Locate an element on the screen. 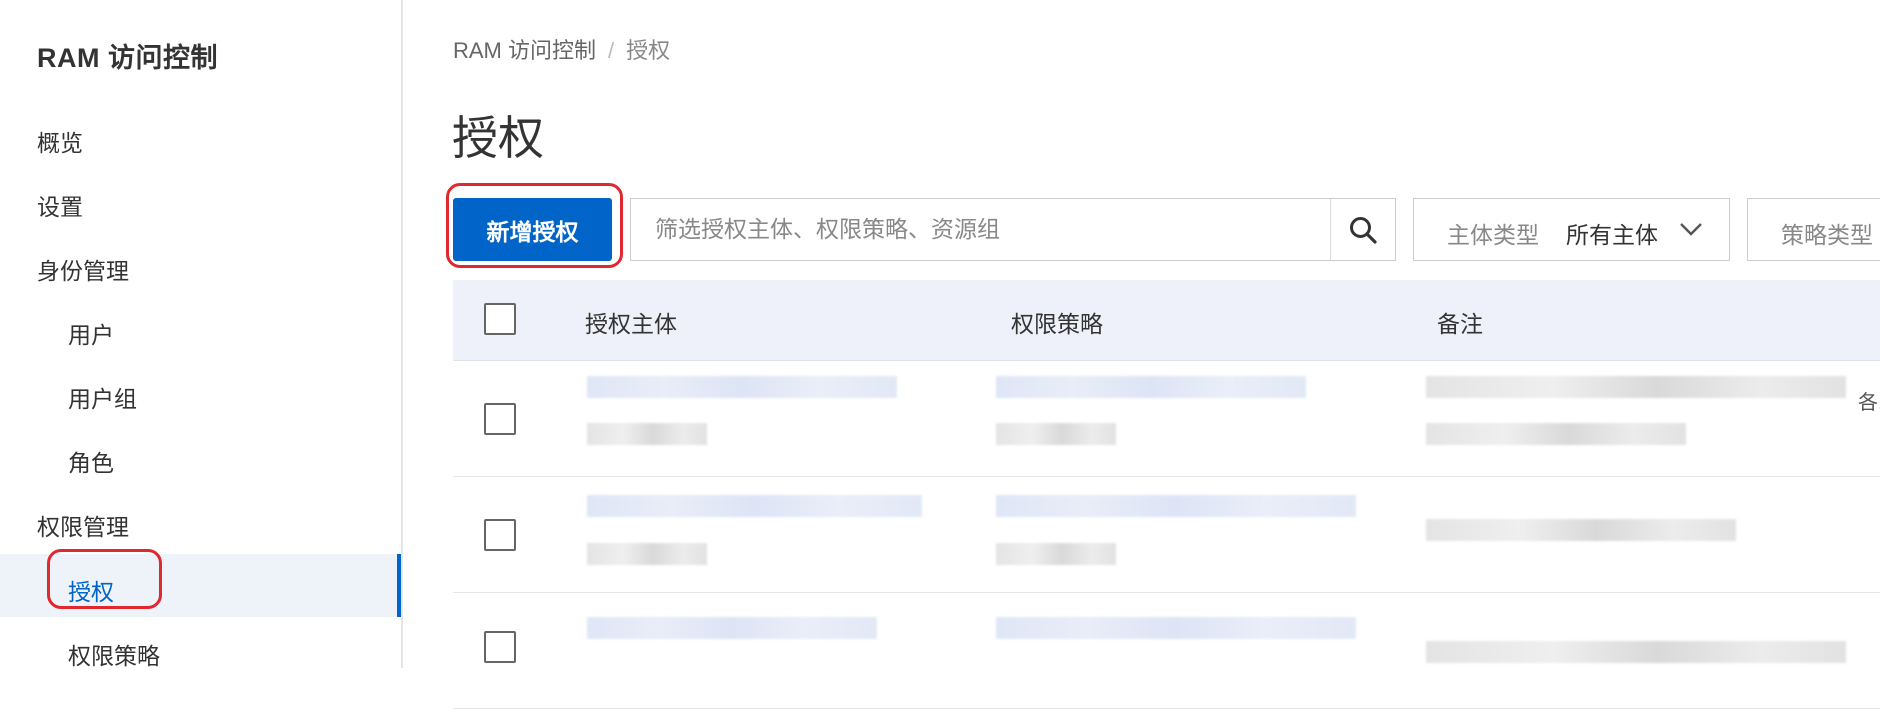 The width and height of the screenshot is (1880, 709). search-icon is located at coordinates (1363, 230).